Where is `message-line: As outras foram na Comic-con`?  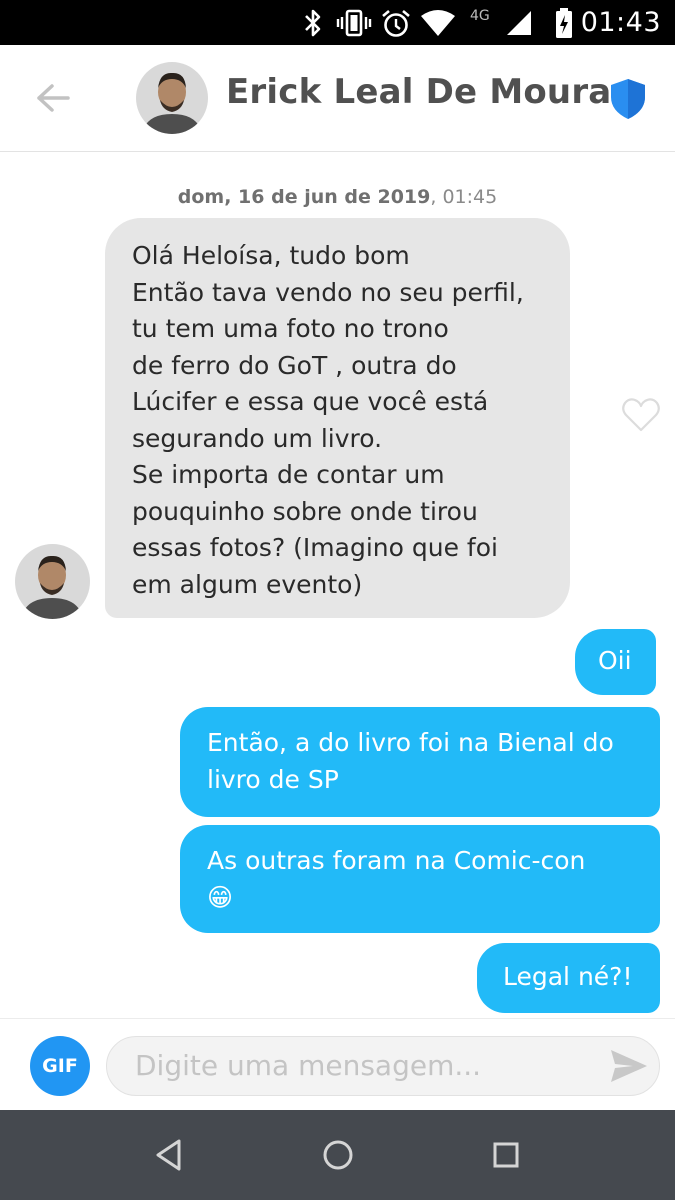
message-line: As outras foram na Comic-con is located at coordinates (396, 860).